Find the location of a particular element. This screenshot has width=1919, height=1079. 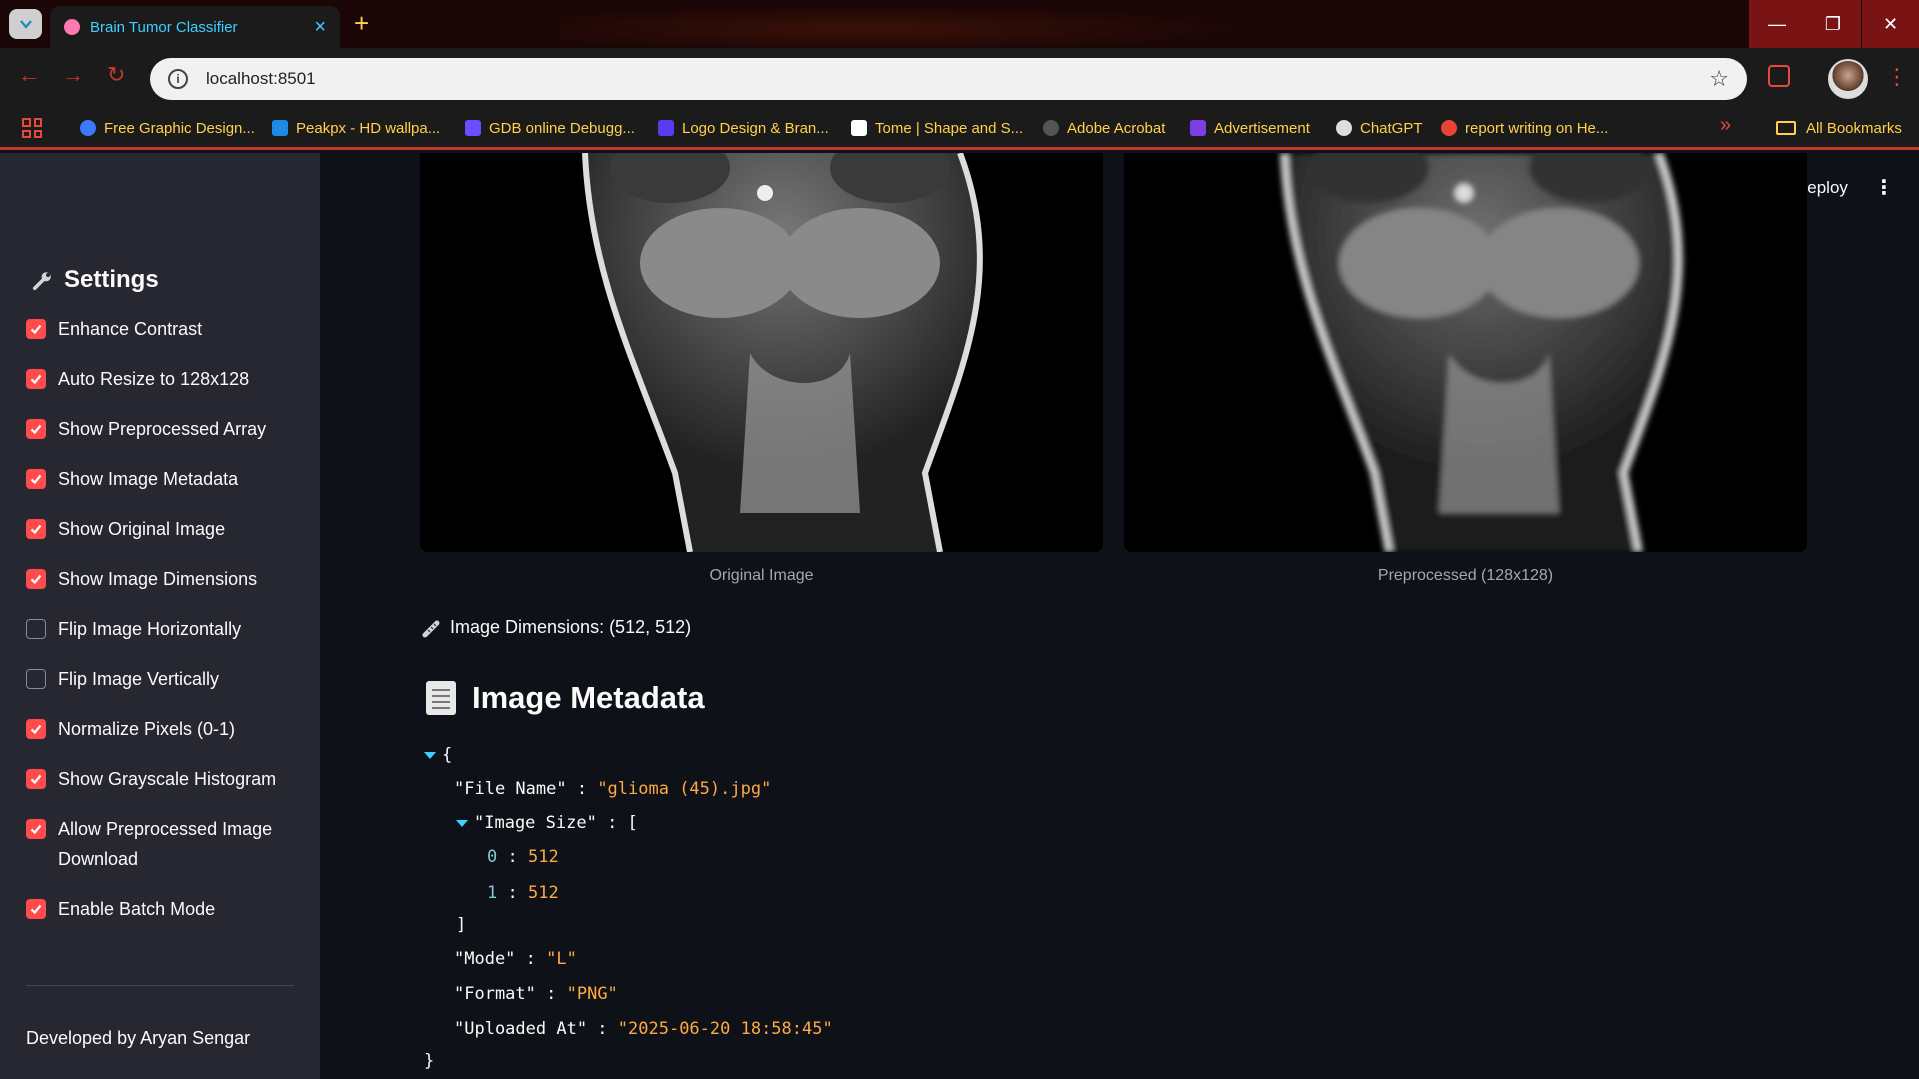

close-tab-icon: × is located at coordinates (320, 27).